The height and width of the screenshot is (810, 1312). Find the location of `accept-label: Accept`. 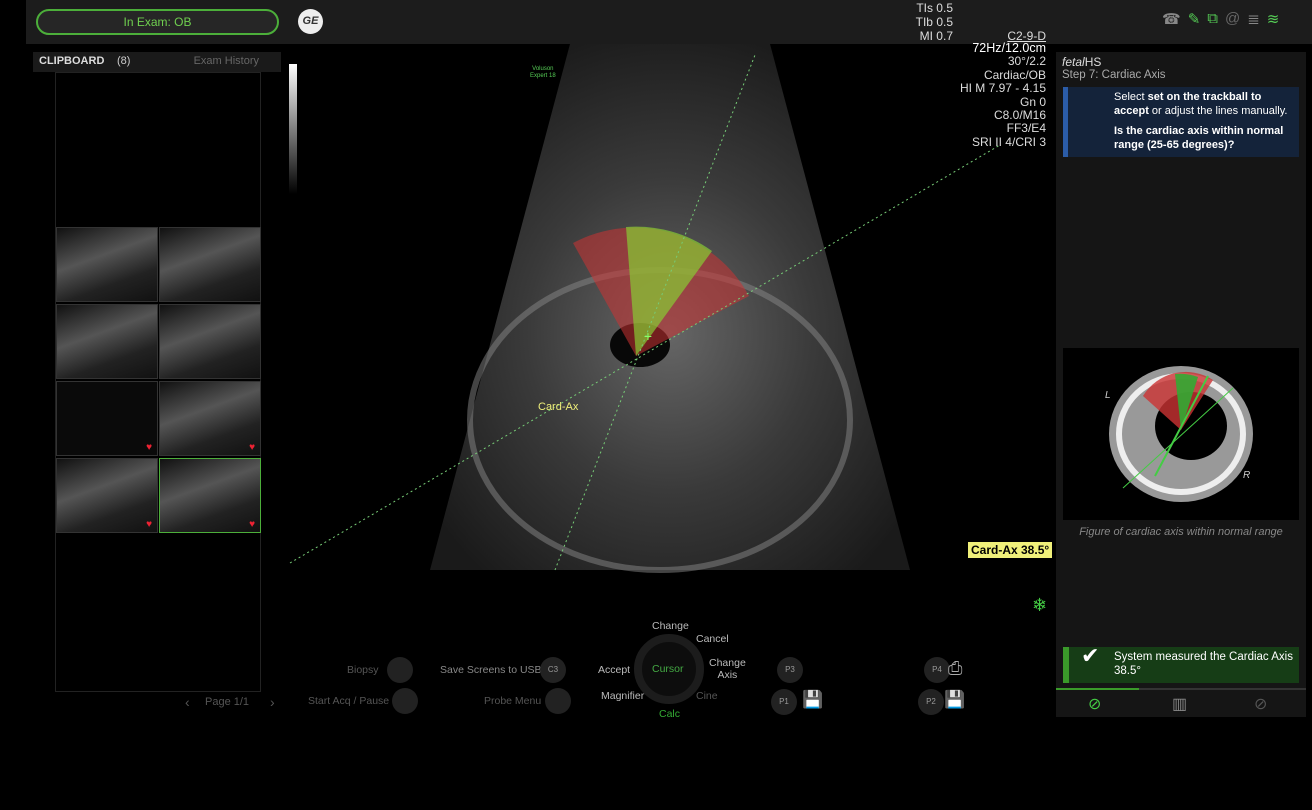

accept-label: Accept is located at coordinates (614, 670).